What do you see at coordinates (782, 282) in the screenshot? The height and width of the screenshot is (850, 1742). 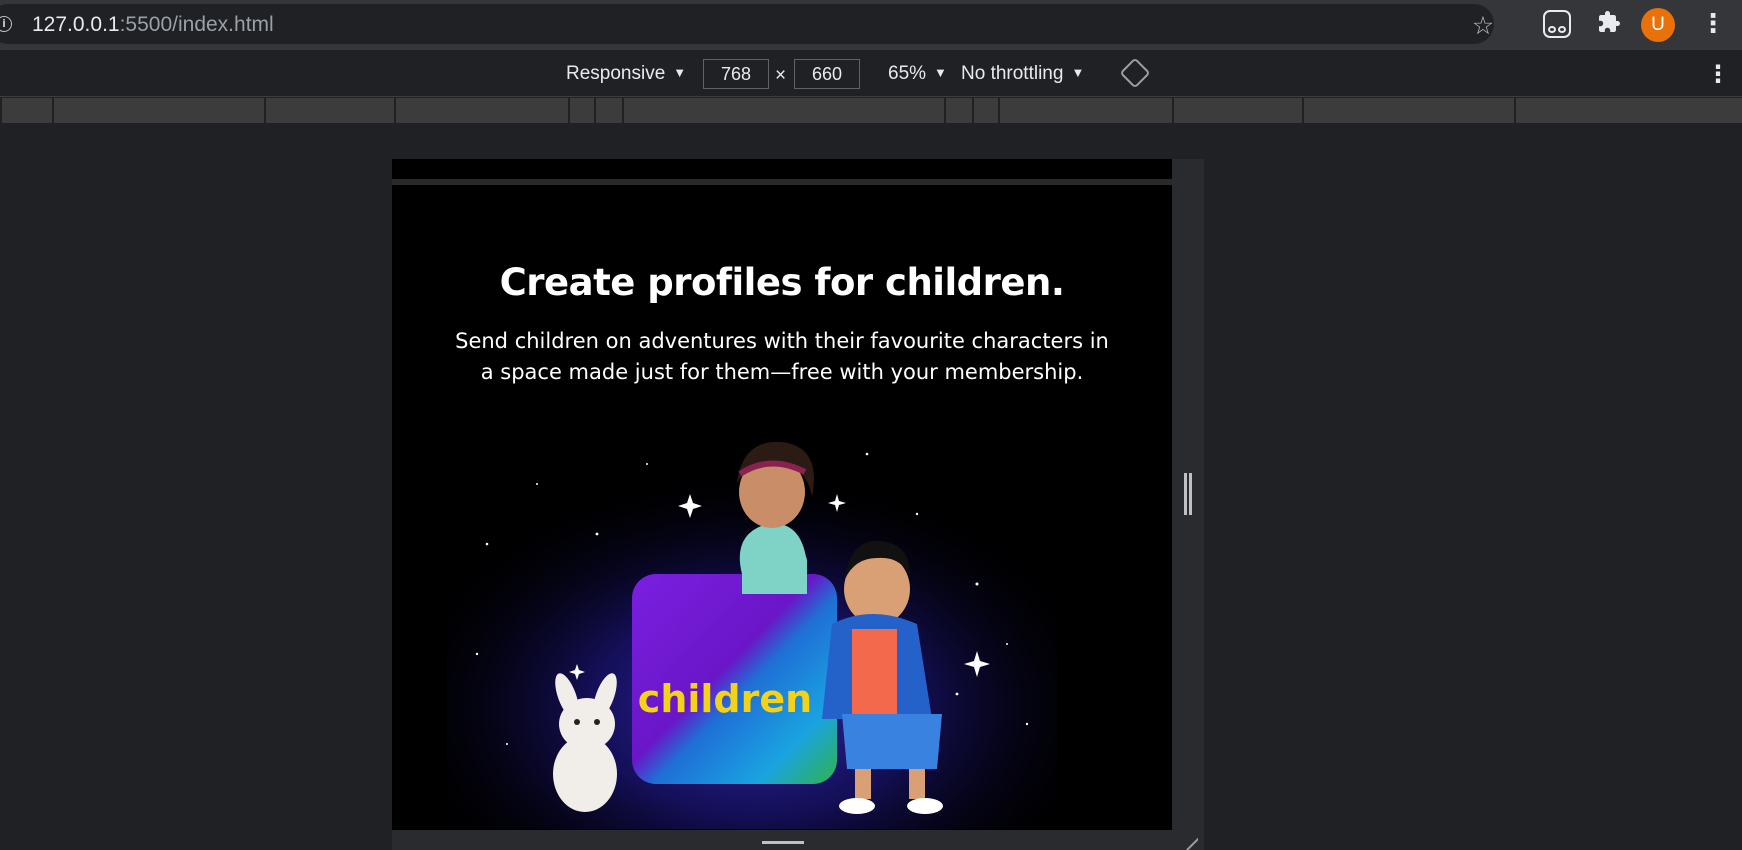 I see `page-title: Create profiles for children.` at bounding box center [782, 282].